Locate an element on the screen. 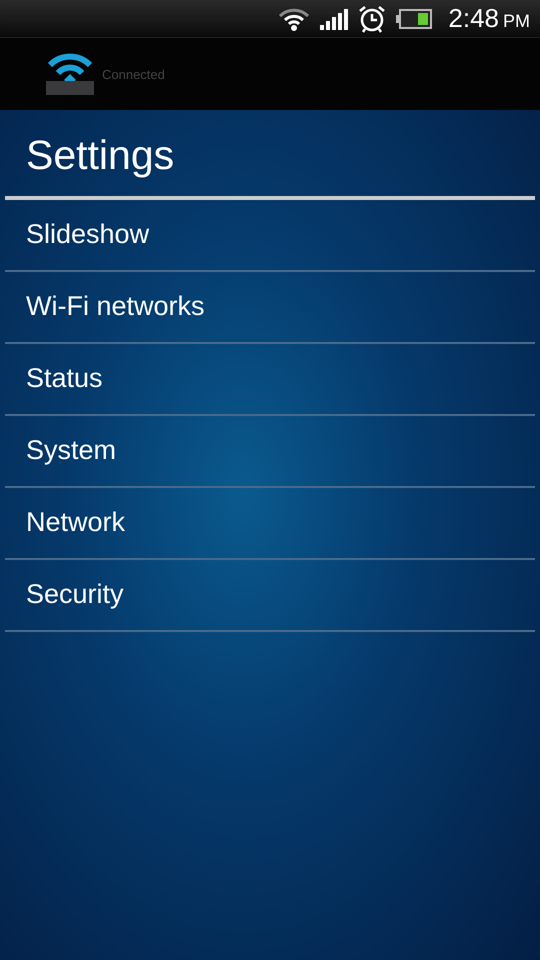 This screenshot has width=540, height=960. menu-item: Status is located at coordinates (270, 379).